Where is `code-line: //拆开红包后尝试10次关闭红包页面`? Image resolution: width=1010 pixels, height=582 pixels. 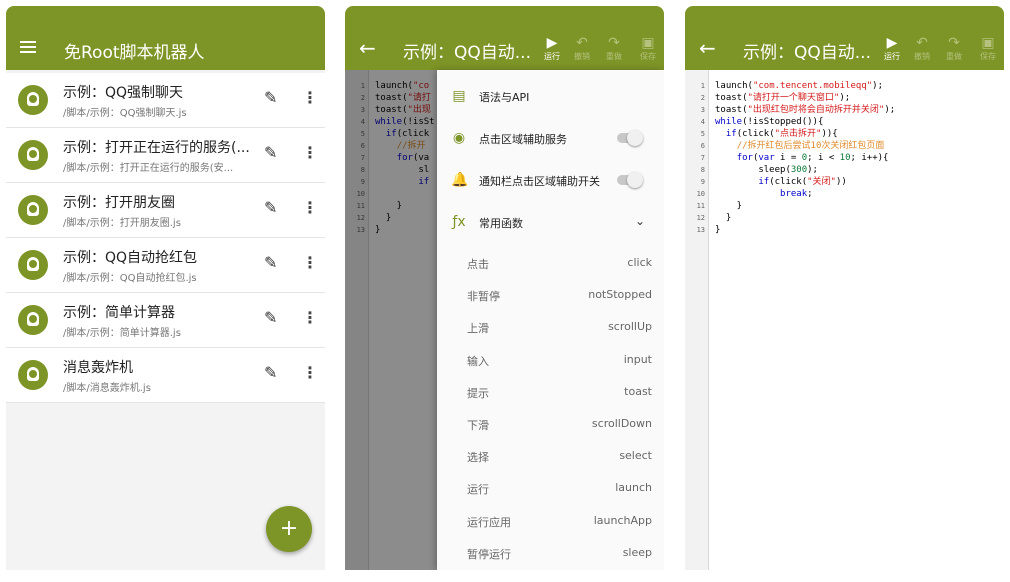
code-line: //拆开红包后尝试10次关闭红包页面 is located at coordinates (810, 146).